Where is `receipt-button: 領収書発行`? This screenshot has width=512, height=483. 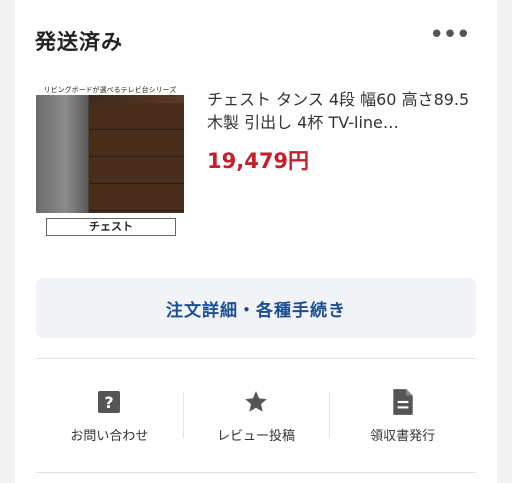
receipt-button: 領収書発行 is located at coordinates (402, 415).